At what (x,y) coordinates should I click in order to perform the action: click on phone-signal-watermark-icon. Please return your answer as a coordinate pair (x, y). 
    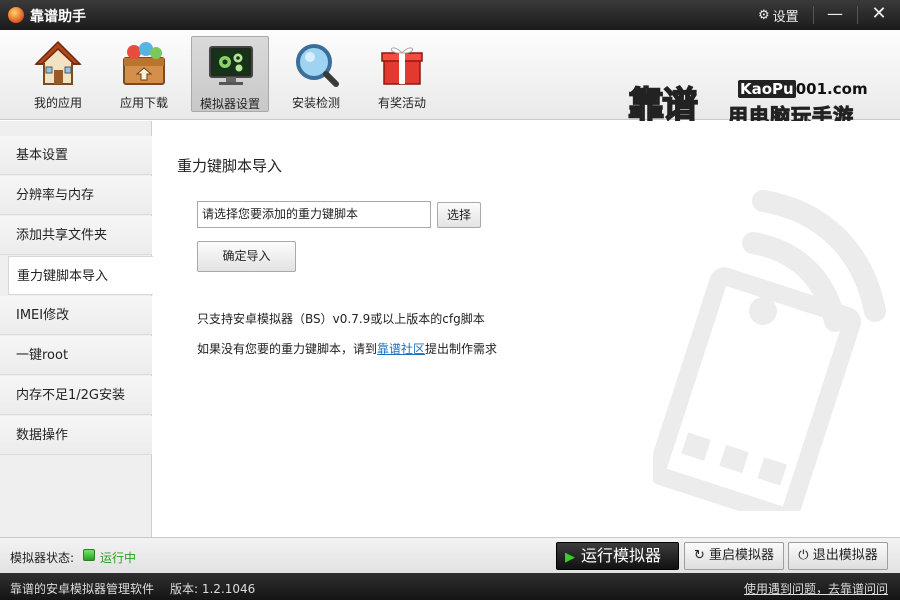
    Looking at the image, I should click on (769, 350).